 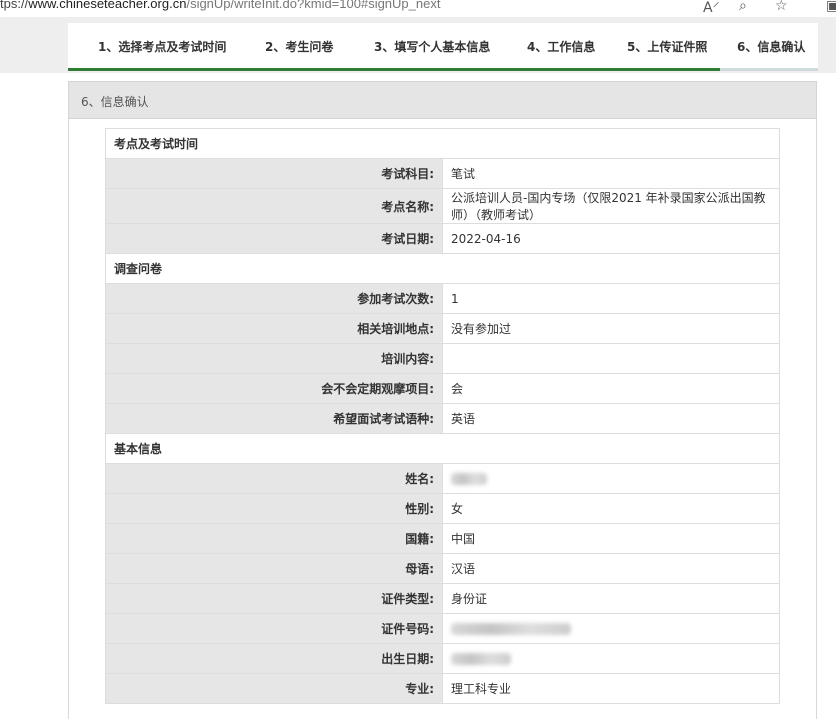 I want to click on step-1-select-exam: 1、选择考点及考试时间, so click(x=162, y=47).